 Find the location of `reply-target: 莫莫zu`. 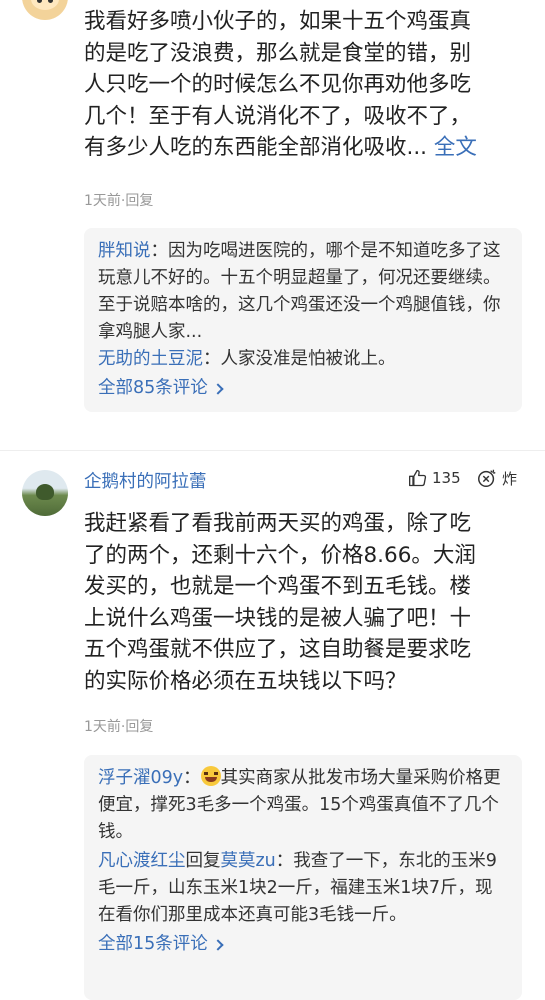

reply-target: 莫莫zu is located at coordinates (248, 861).